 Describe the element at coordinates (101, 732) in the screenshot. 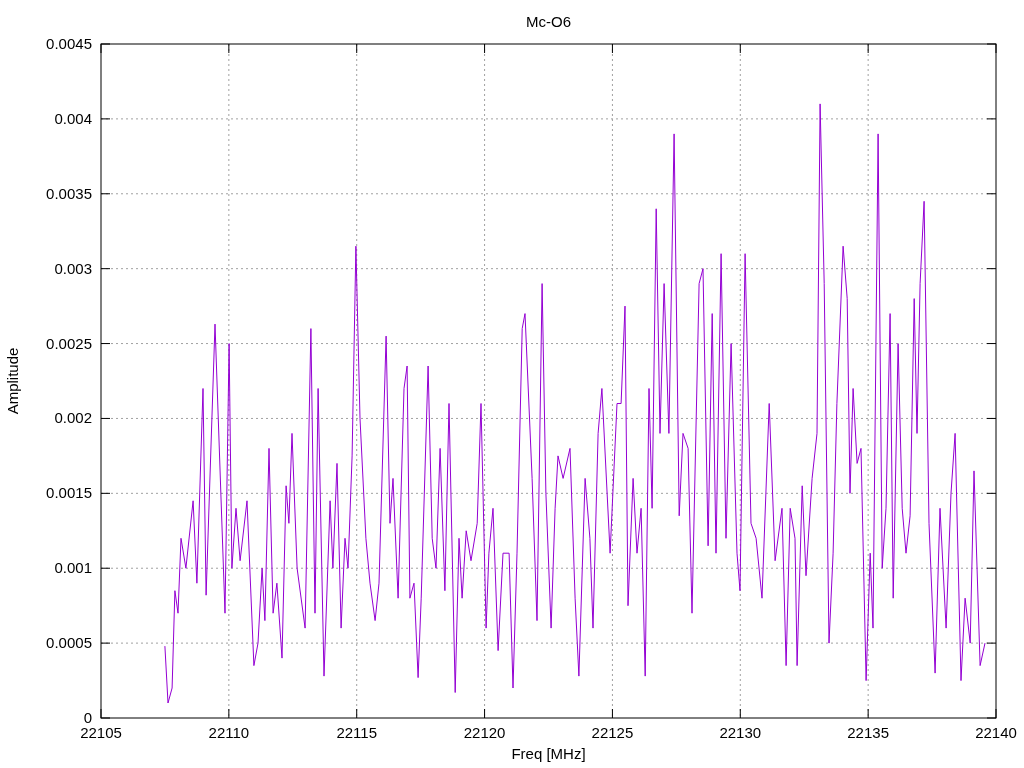

I see `x-tick-label: 22105` at that location.